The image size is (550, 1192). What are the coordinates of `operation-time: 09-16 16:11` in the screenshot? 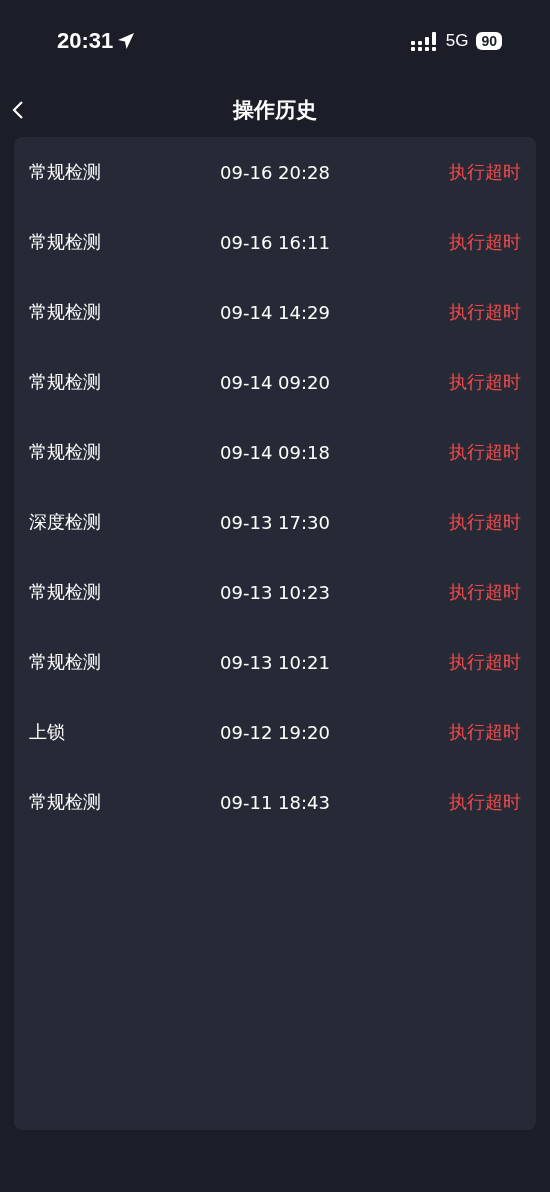 It's located at (275, 242).